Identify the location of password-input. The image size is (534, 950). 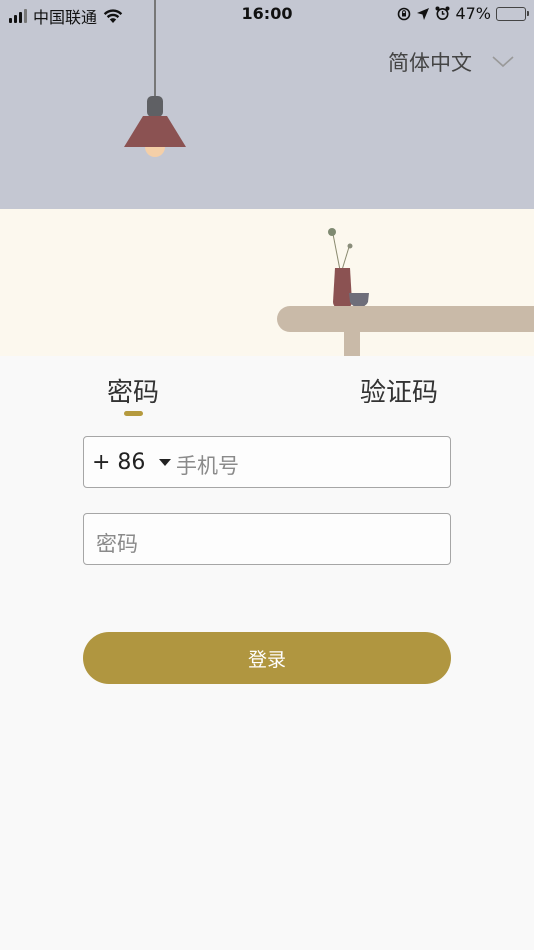
(267, 539).